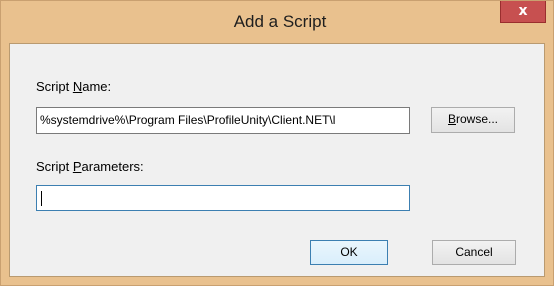  I want to click on script-name-label: Script Name:, so click(74, 86).